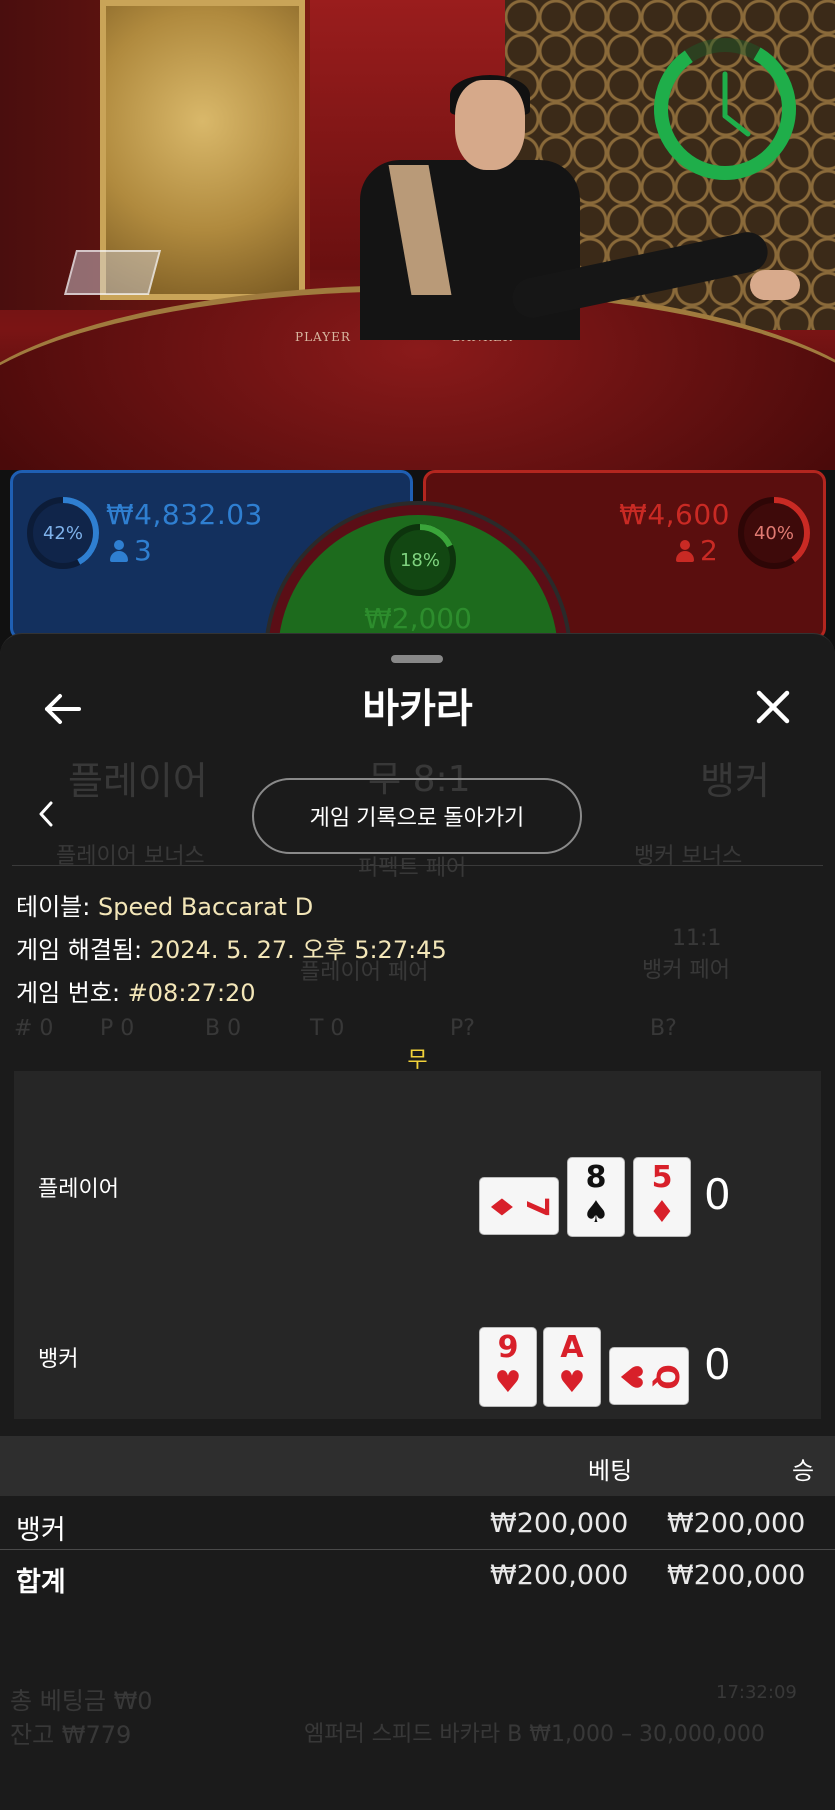 The image size is (835, 1810). Describe the element at coordinates (78, 1189) in the screenshot. I see `player-hand-label: 플레이어` at that location.